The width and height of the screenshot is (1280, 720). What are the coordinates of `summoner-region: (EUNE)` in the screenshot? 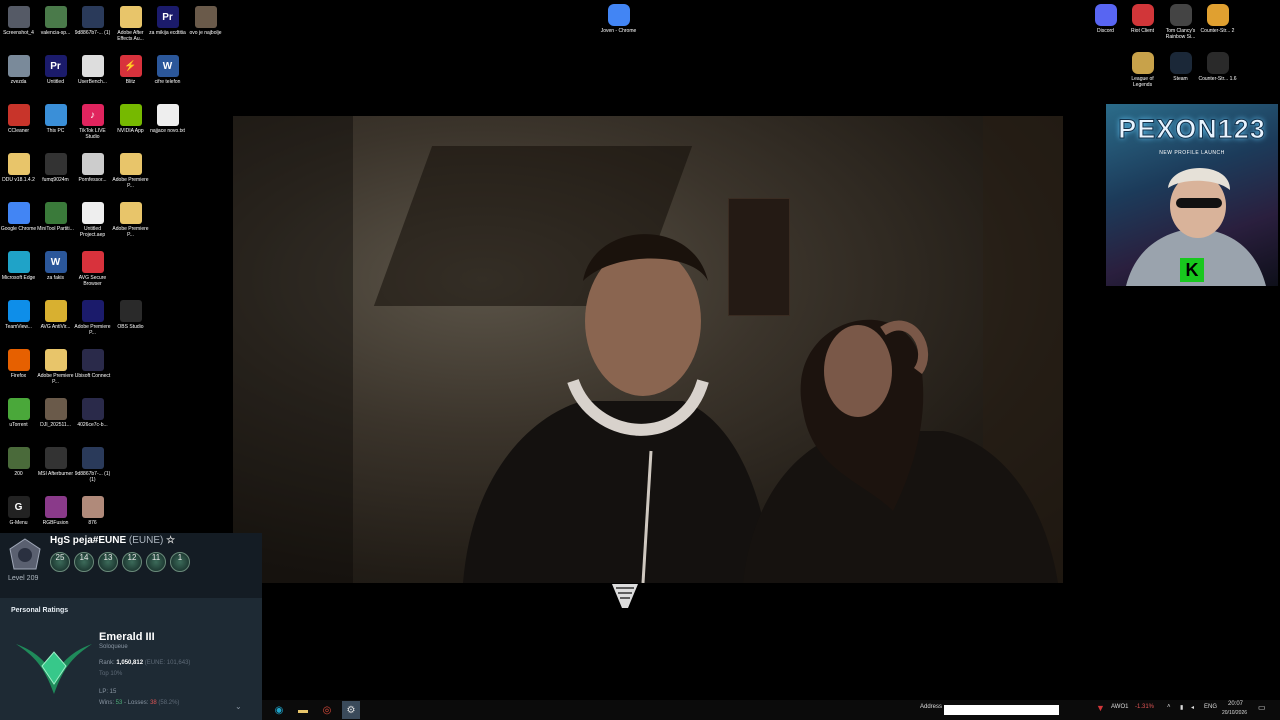 It's located at (146, 540).